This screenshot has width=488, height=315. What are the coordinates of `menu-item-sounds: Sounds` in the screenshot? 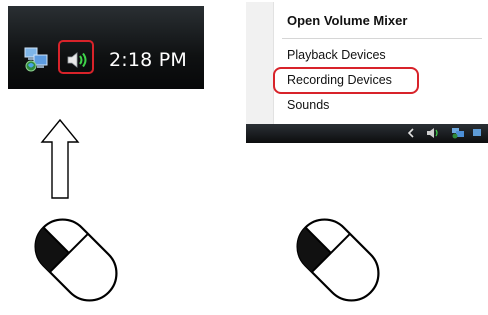 It's located at (308, 105).